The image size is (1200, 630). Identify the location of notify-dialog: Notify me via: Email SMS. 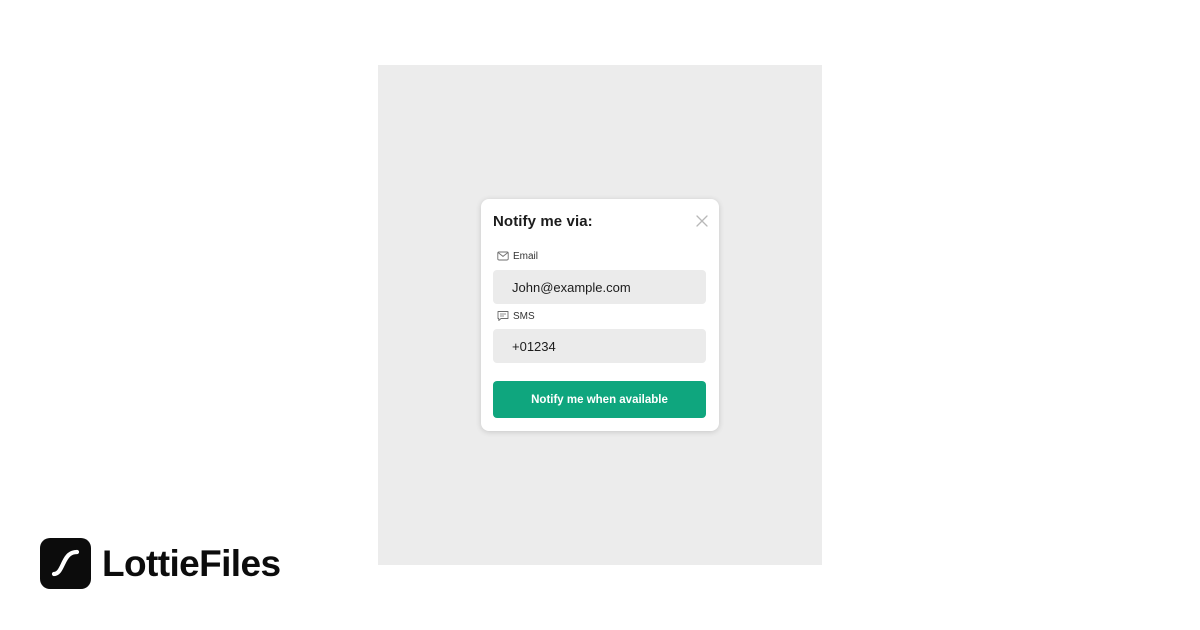
(600, 315).